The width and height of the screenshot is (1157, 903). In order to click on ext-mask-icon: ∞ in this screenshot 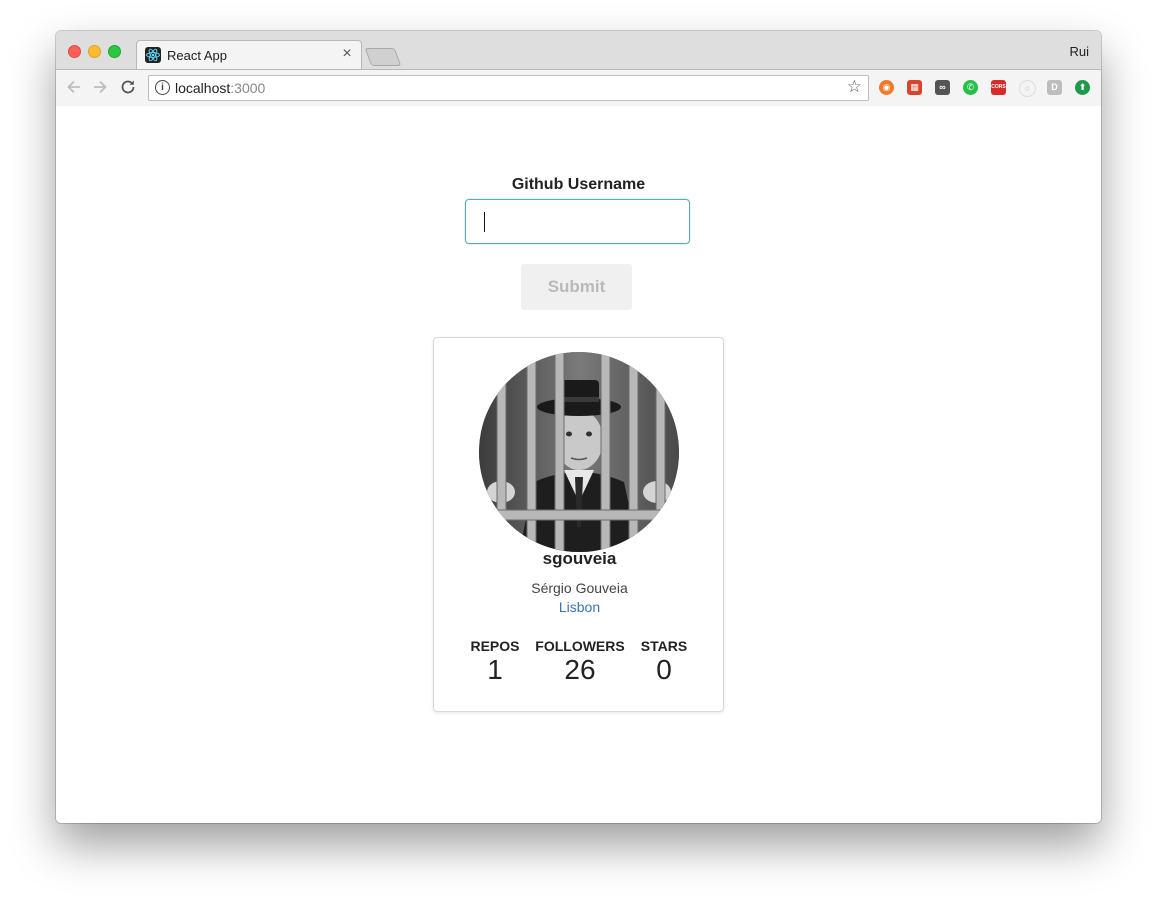, I will do `click(942, 87)`.